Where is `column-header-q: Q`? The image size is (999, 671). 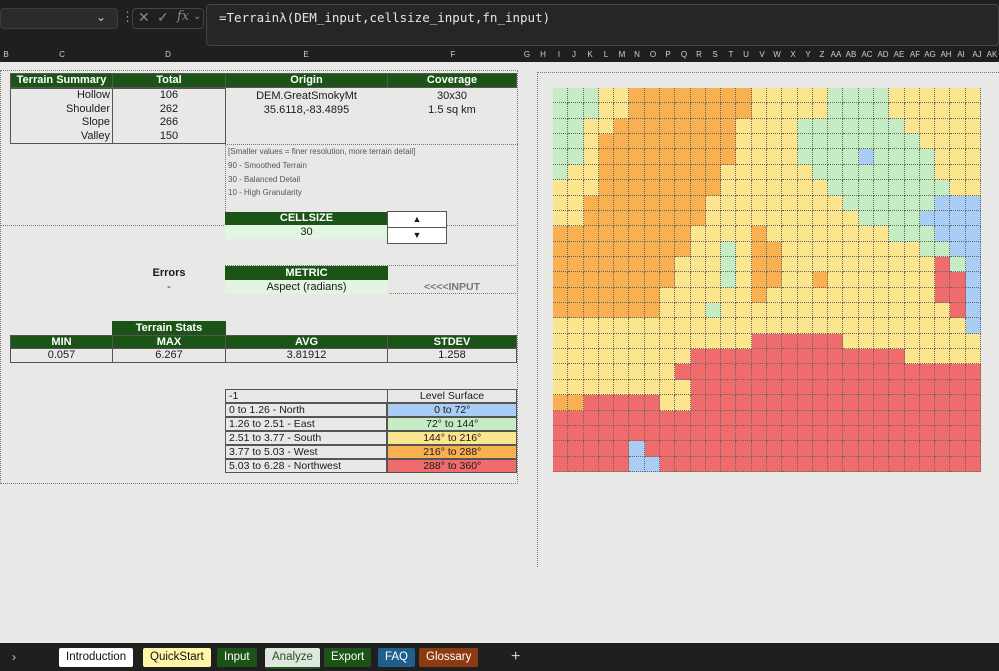 column-header-q: Q is located at coordinates (684, 54).